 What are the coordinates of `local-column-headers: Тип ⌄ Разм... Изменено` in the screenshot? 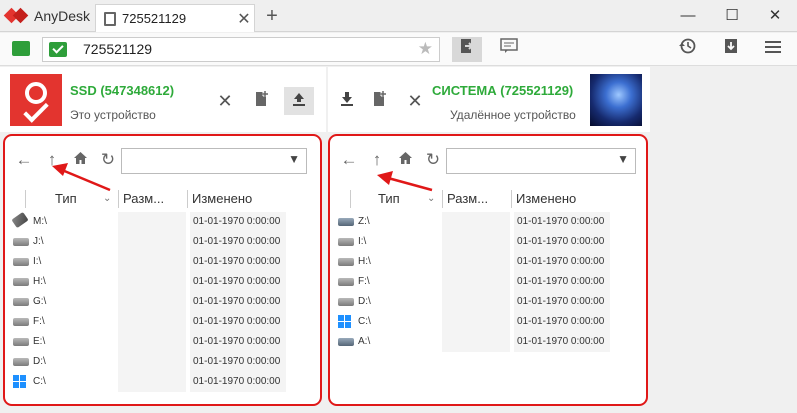 It's located at (162, 199).